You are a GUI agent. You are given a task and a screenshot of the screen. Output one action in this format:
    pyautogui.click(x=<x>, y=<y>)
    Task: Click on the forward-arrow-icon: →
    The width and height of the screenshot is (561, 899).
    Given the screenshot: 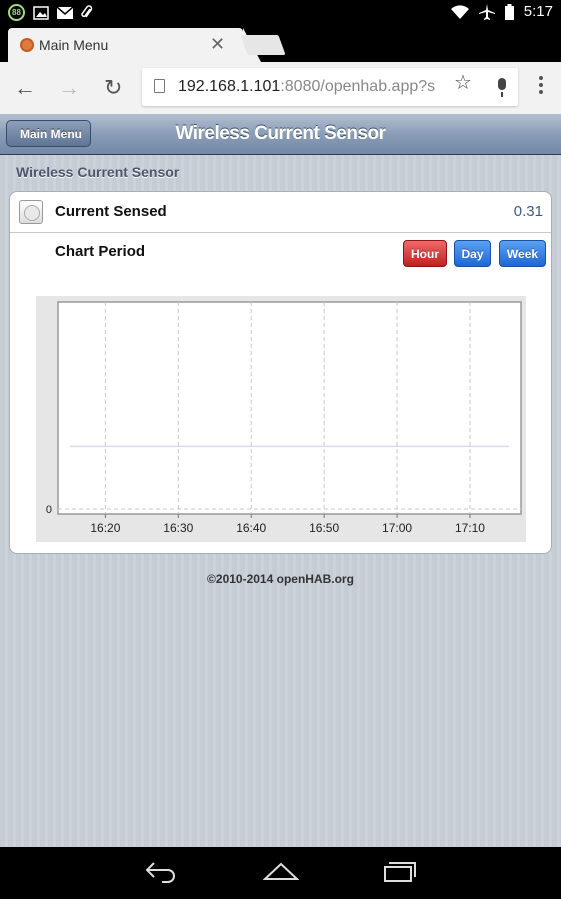 What is the action you would take?
    pyautogui.click(x=69, y=88)
    